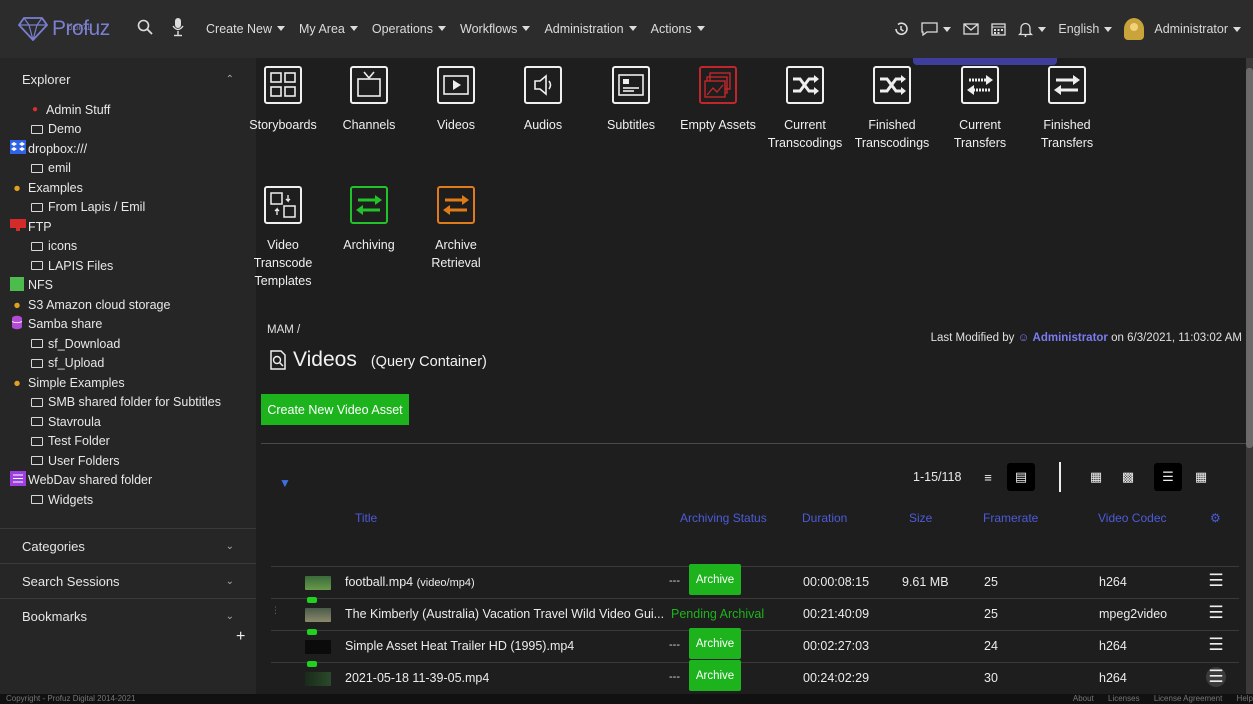  I want to click on tile-audios: Audios, so click(543, 100).